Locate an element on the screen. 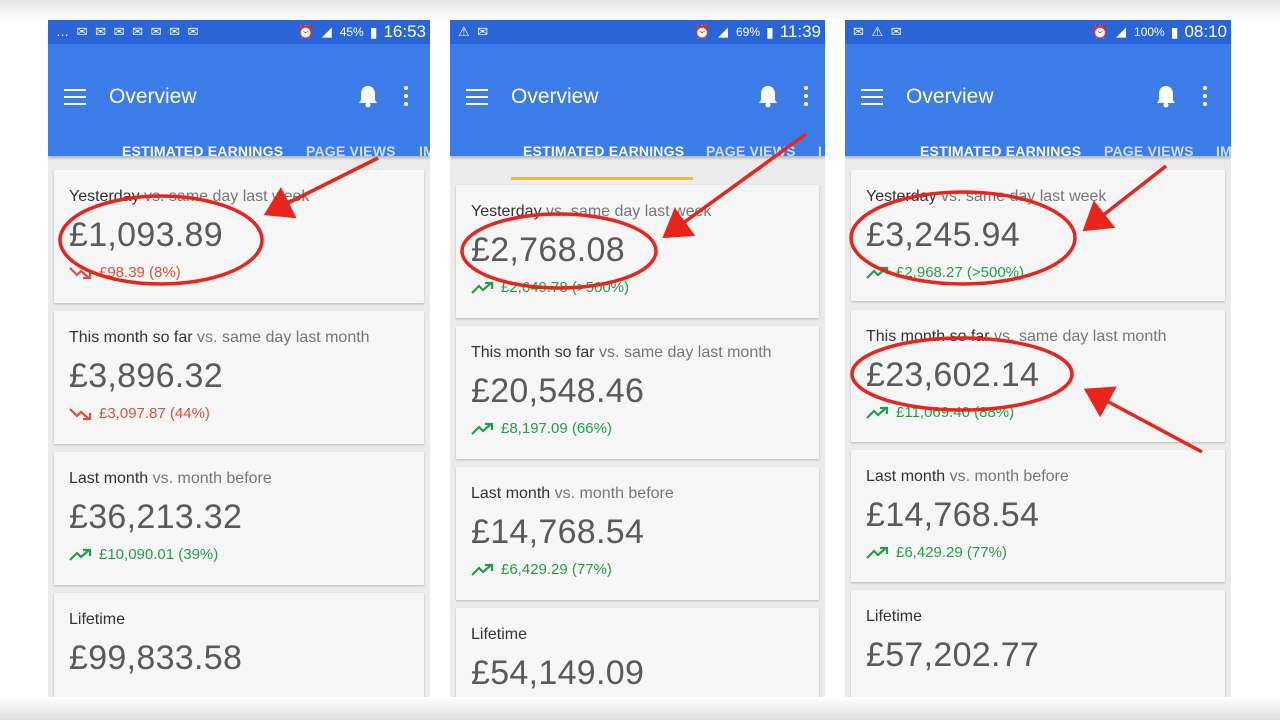  earnings-value: £3,245.94 is located at coordinates (943, 235).